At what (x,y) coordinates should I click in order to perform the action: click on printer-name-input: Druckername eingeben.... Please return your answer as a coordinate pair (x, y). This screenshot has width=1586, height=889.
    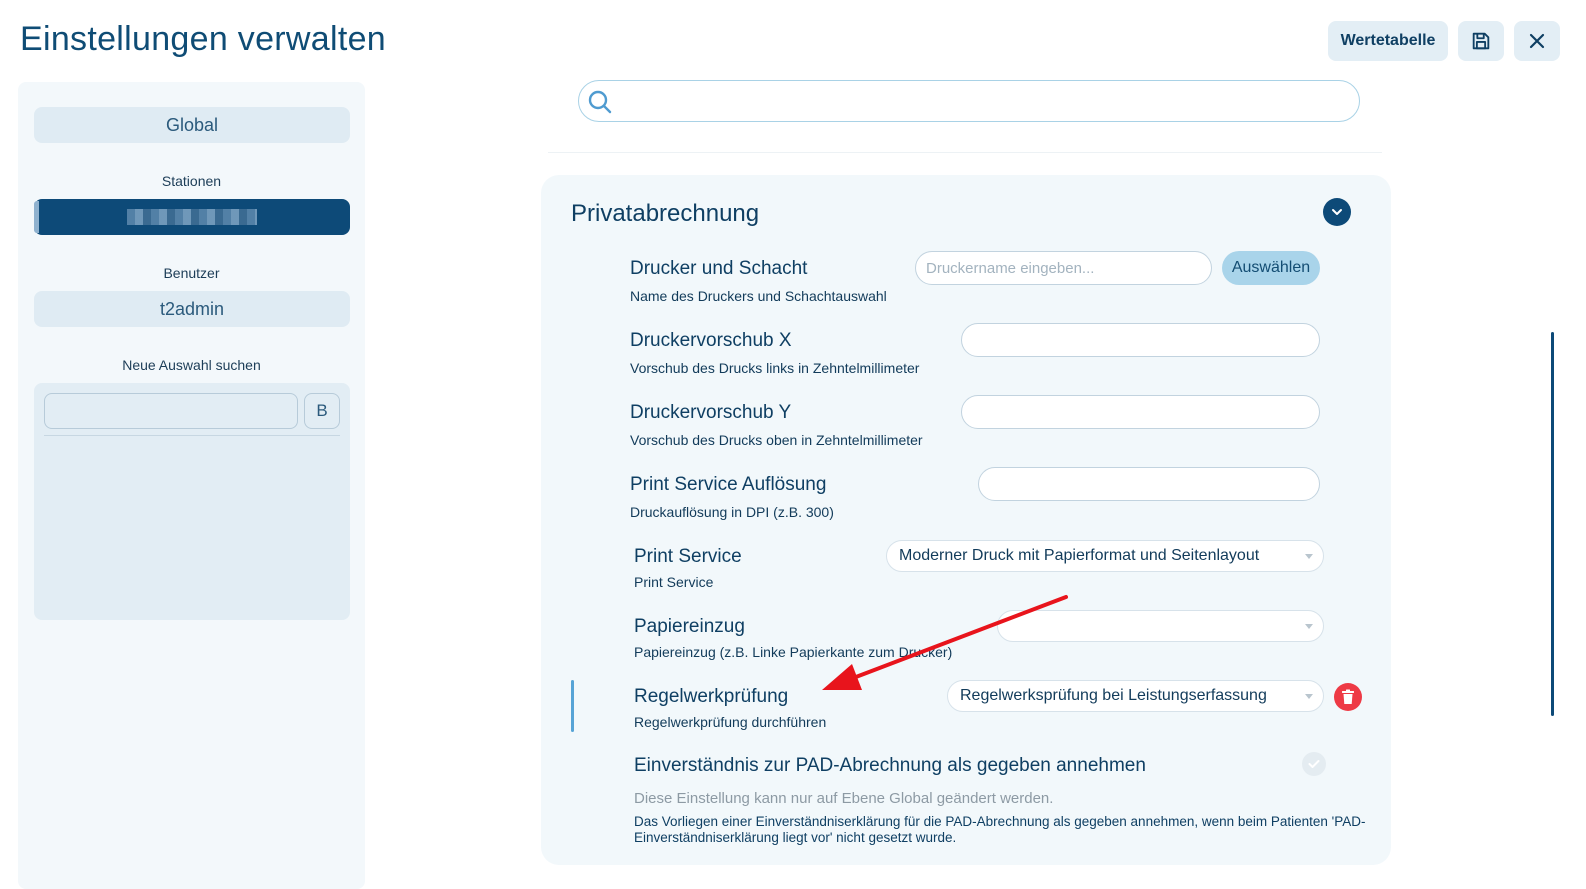
    Looking at the image, I should click on (1063, 268).